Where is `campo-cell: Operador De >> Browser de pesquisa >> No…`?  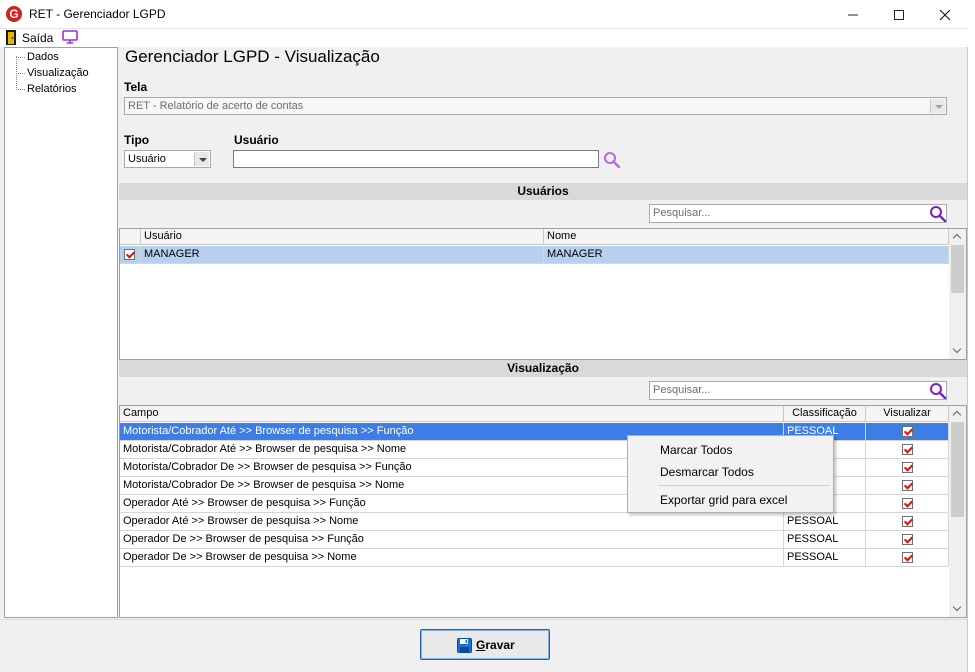 campo-cell: Operador De >> Browser de pesquisa >> No… is located at coordinates (452, 557).